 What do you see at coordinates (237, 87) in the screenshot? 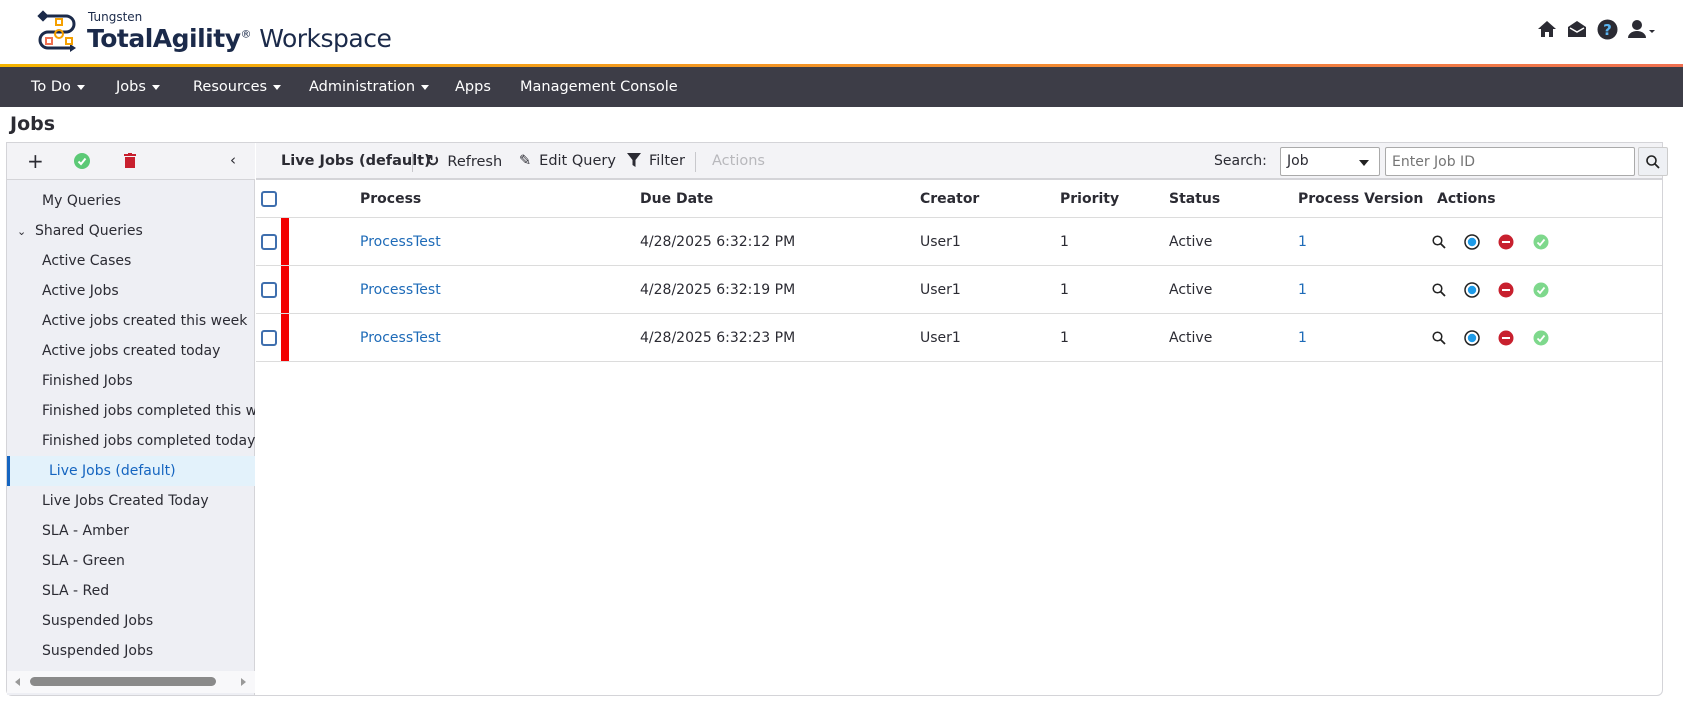
I see `nav-resources: Resources` at bounding box center [237, 87].